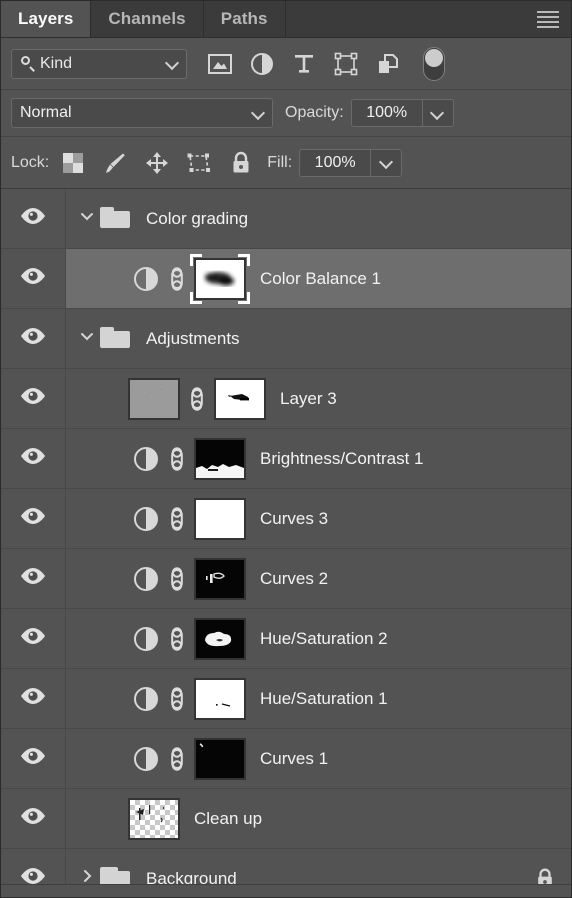 The width and height of the screenshot is (572, 898). Describe the element at coordinates (294, 579) in the screenshot. I see `layer-name-label: Curves 2` at that location.